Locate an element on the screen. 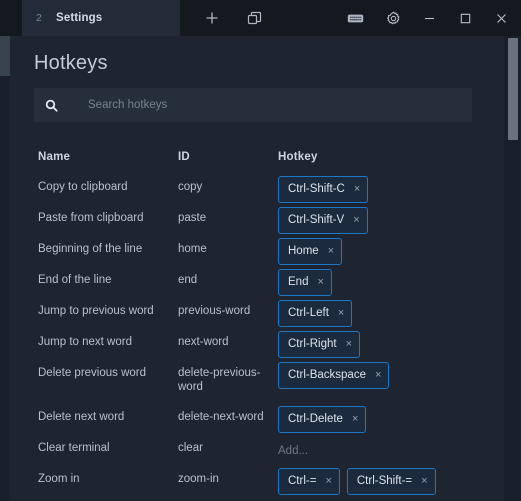 The image size is (521, 501). hotkey-chip: Home × is located at coordinates (310, 251).